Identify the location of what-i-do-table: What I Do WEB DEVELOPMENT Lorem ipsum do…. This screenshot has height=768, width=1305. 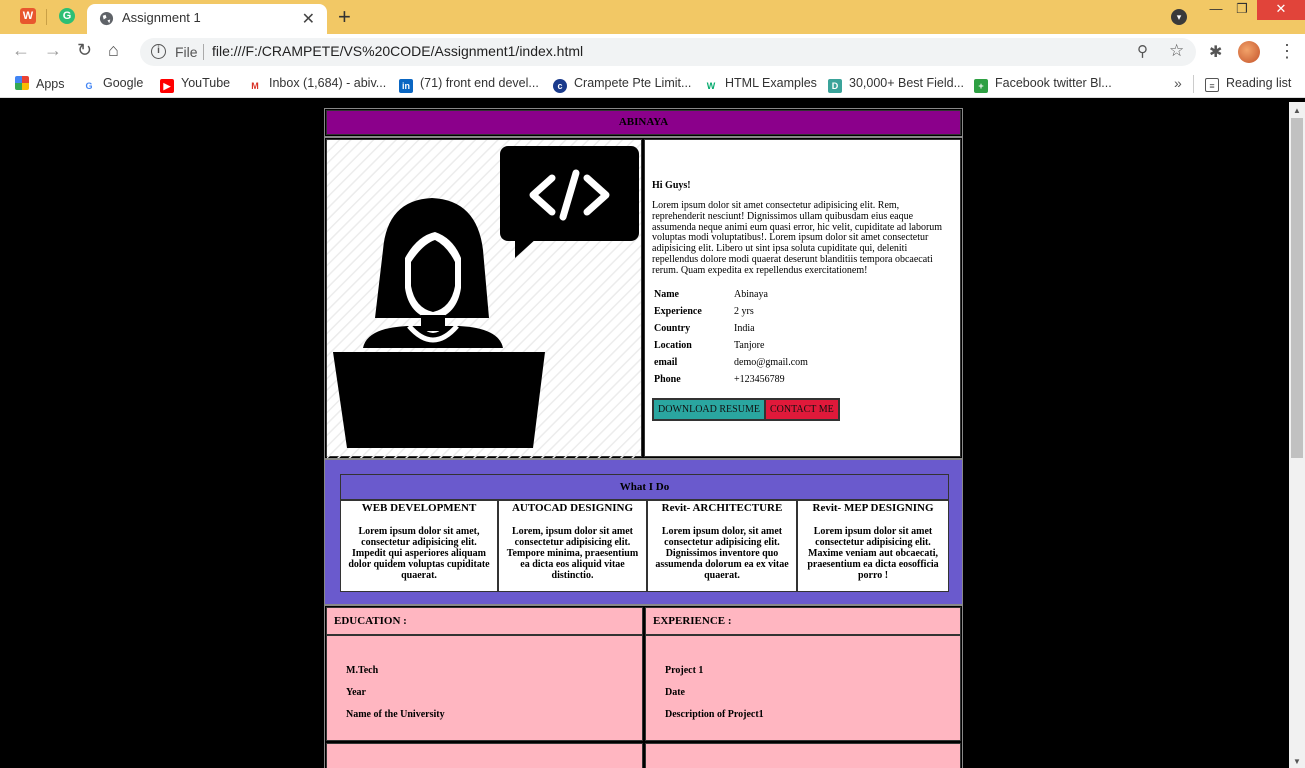
(644, 533).